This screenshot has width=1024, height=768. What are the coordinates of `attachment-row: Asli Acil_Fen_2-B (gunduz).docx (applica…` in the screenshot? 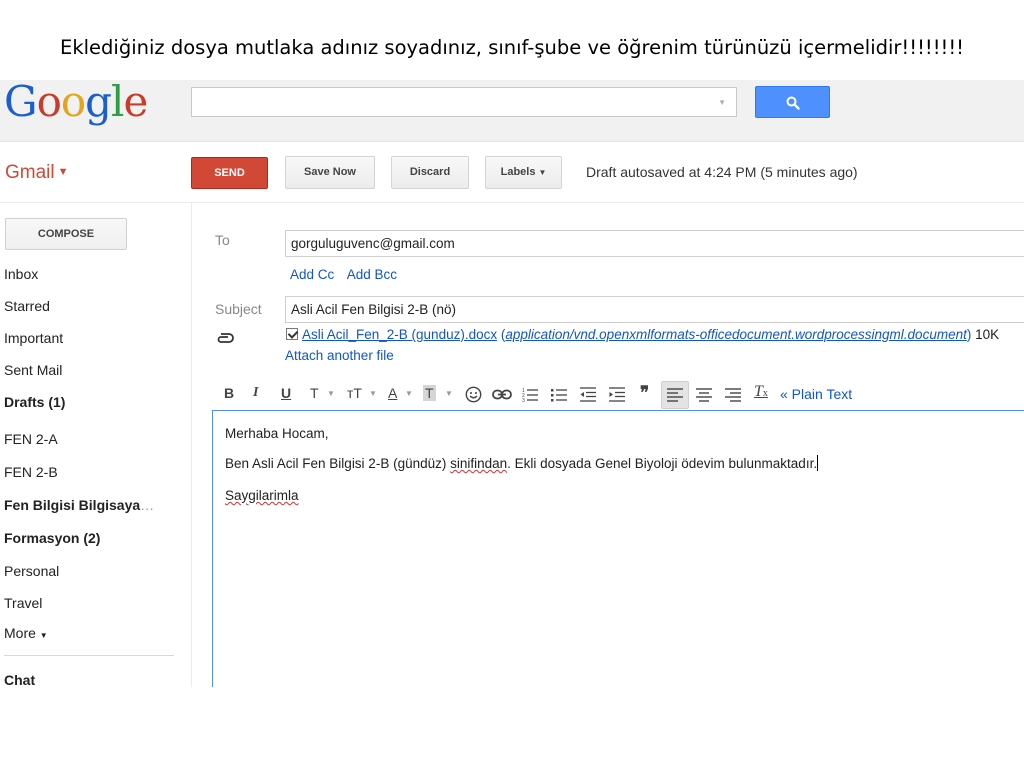 It's located at (642, 334).